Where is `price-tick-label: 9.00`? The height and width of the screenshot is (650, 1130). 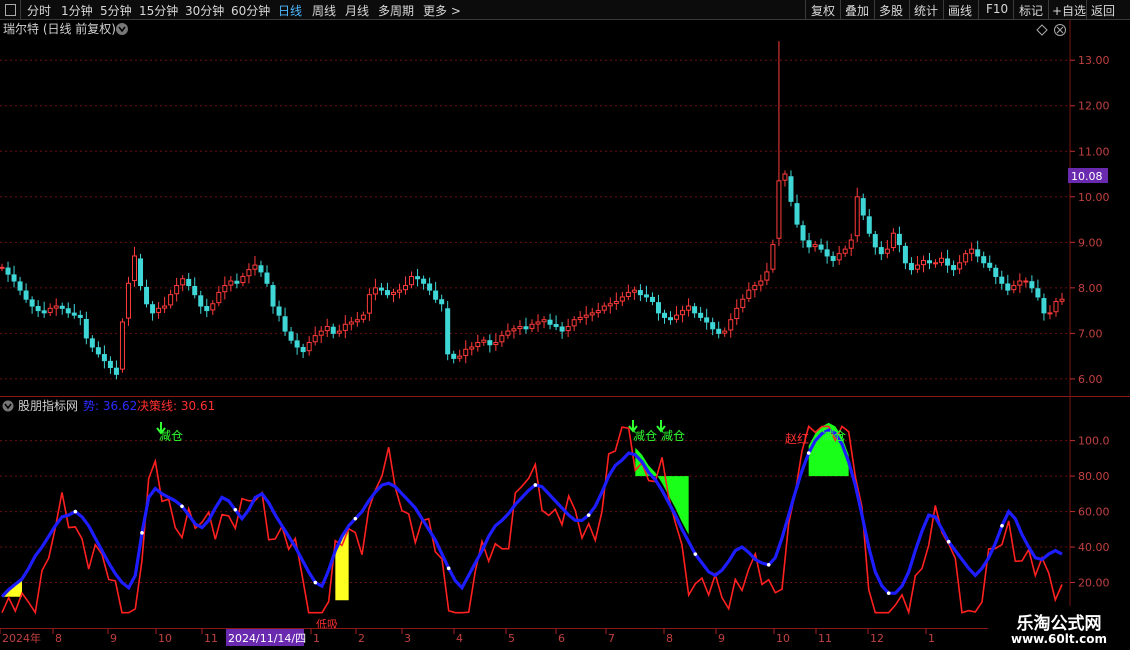
price-tick-label: 9.00 is located at coordinates (1090, 242).